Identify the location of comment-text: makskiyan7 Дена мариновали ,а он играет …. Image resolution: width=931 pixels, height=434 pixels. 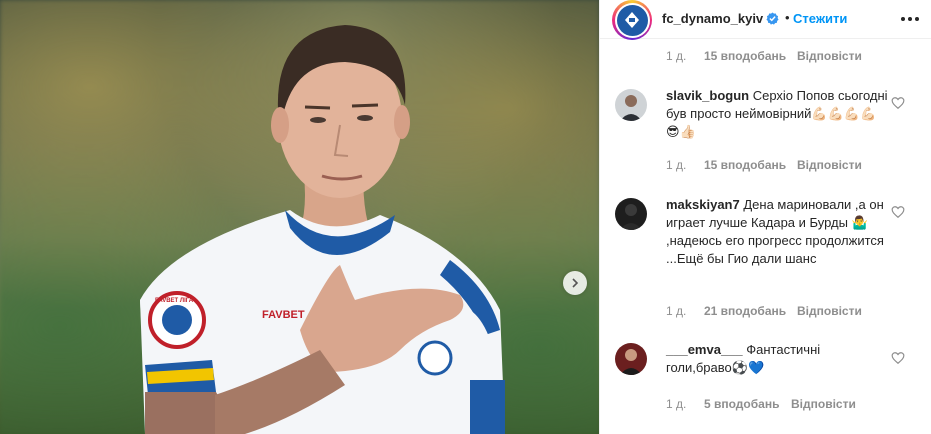
(777, 232).